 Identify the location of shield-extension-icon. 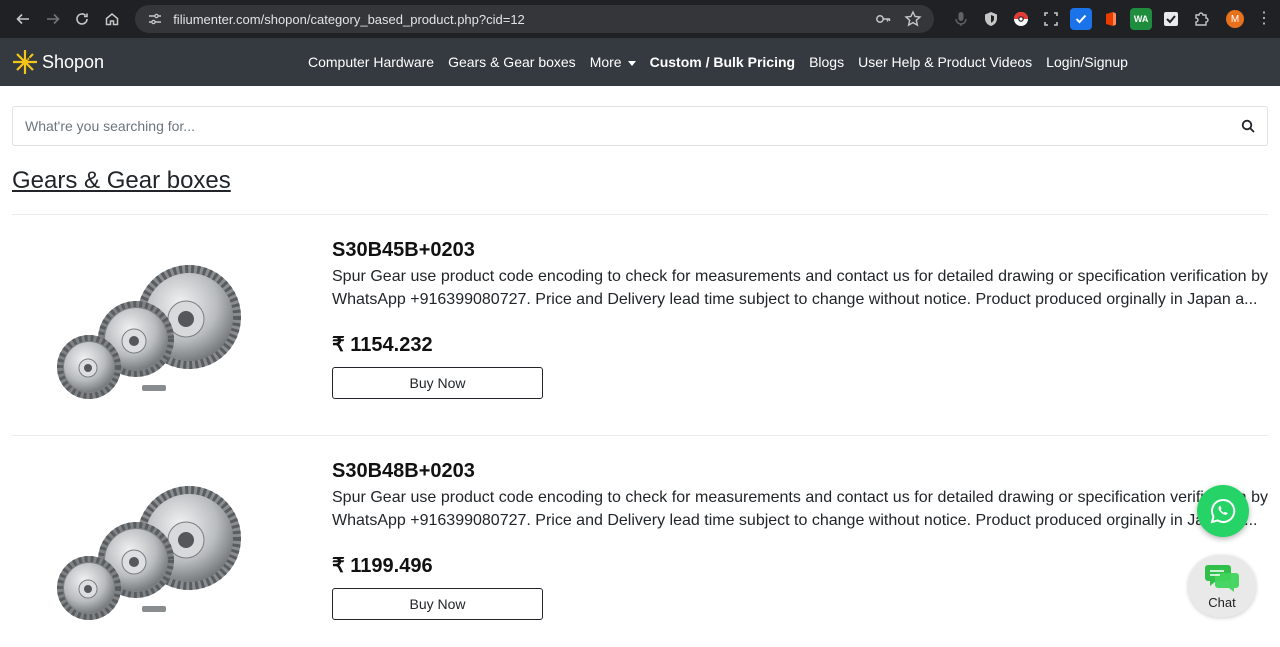
(991, 19).